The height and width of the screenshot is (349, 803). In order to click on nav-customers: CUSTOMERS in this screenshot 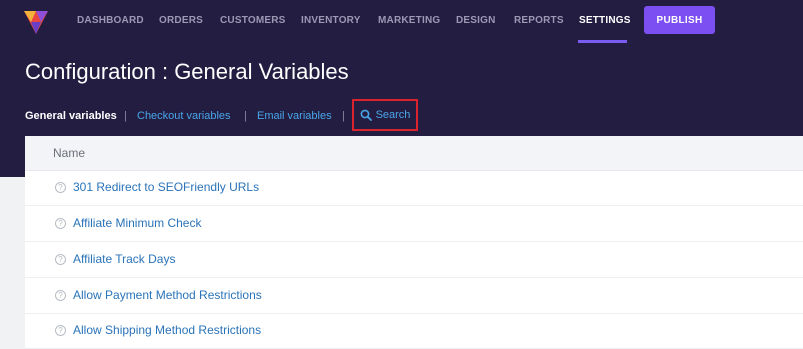, I will do `click(253, 20)`.